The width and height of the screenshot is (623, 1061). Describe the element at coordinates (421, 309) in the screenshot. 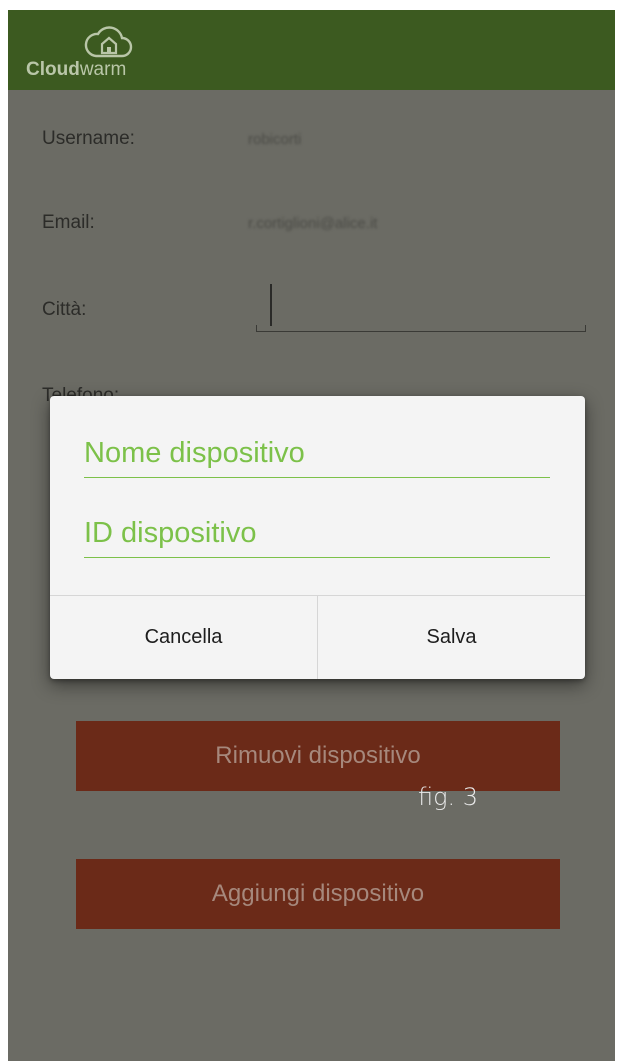

I see `city-input` at that location.